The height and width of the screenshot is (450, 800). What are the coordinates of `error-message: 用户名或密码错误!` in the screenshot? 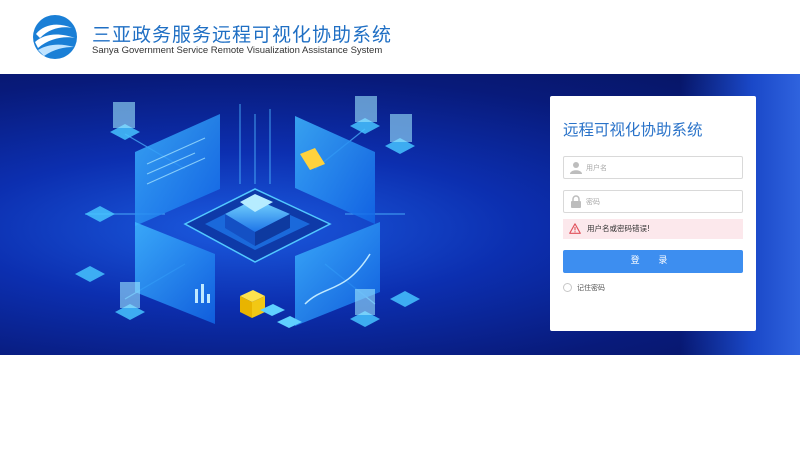 It's located at (619, 228).